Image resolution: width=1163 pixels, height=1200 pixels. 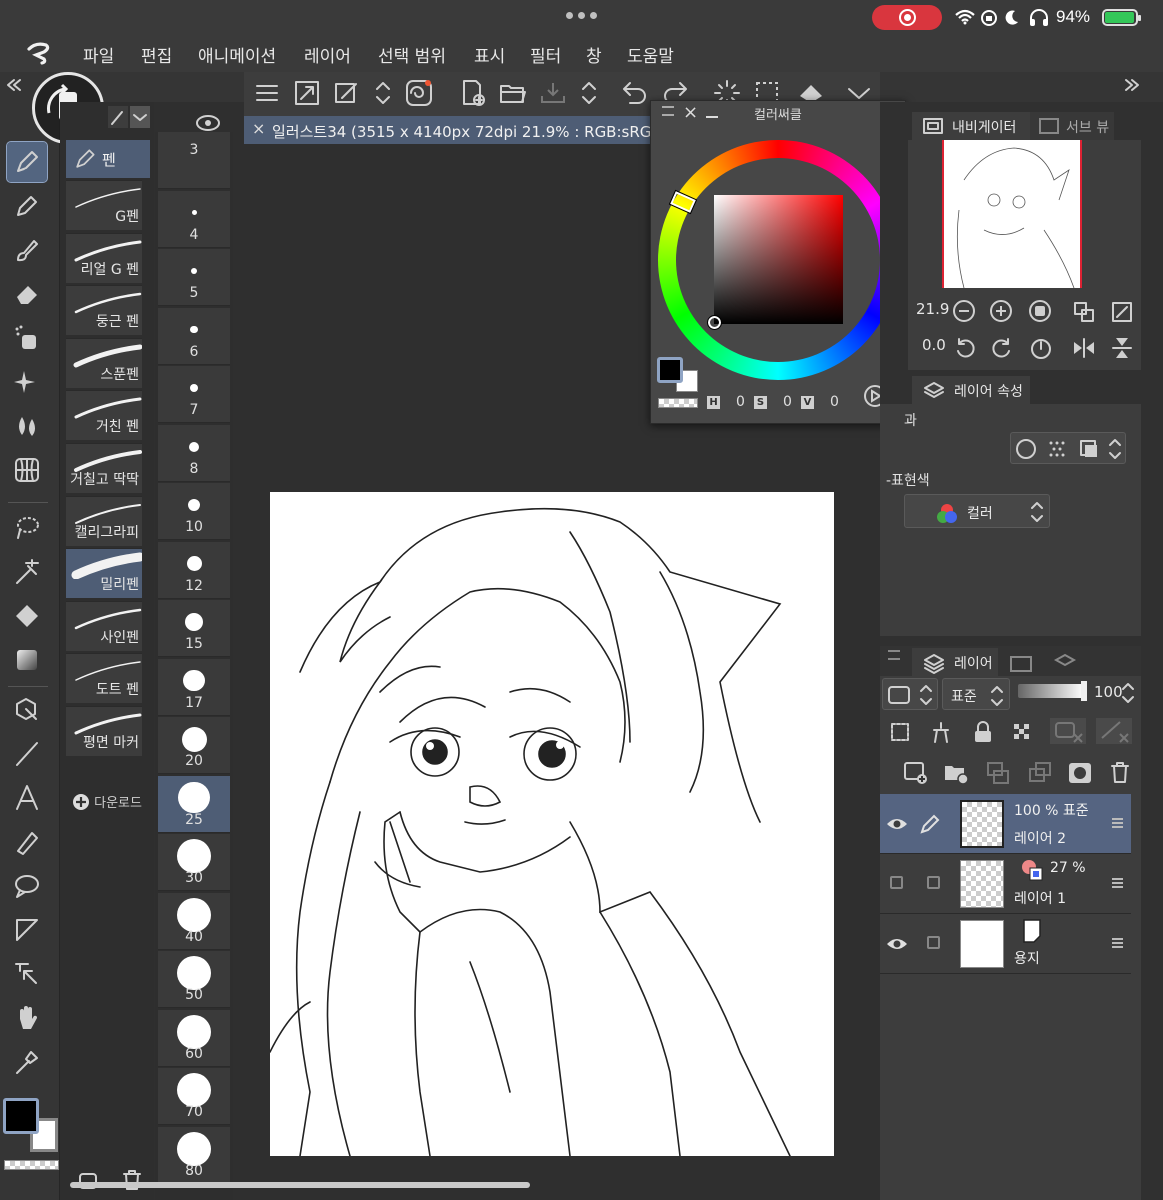 What do you see at coordinates (489, 54) in the screenshot?
I see `menu-view: 표시` at bounding box center [489, 54].